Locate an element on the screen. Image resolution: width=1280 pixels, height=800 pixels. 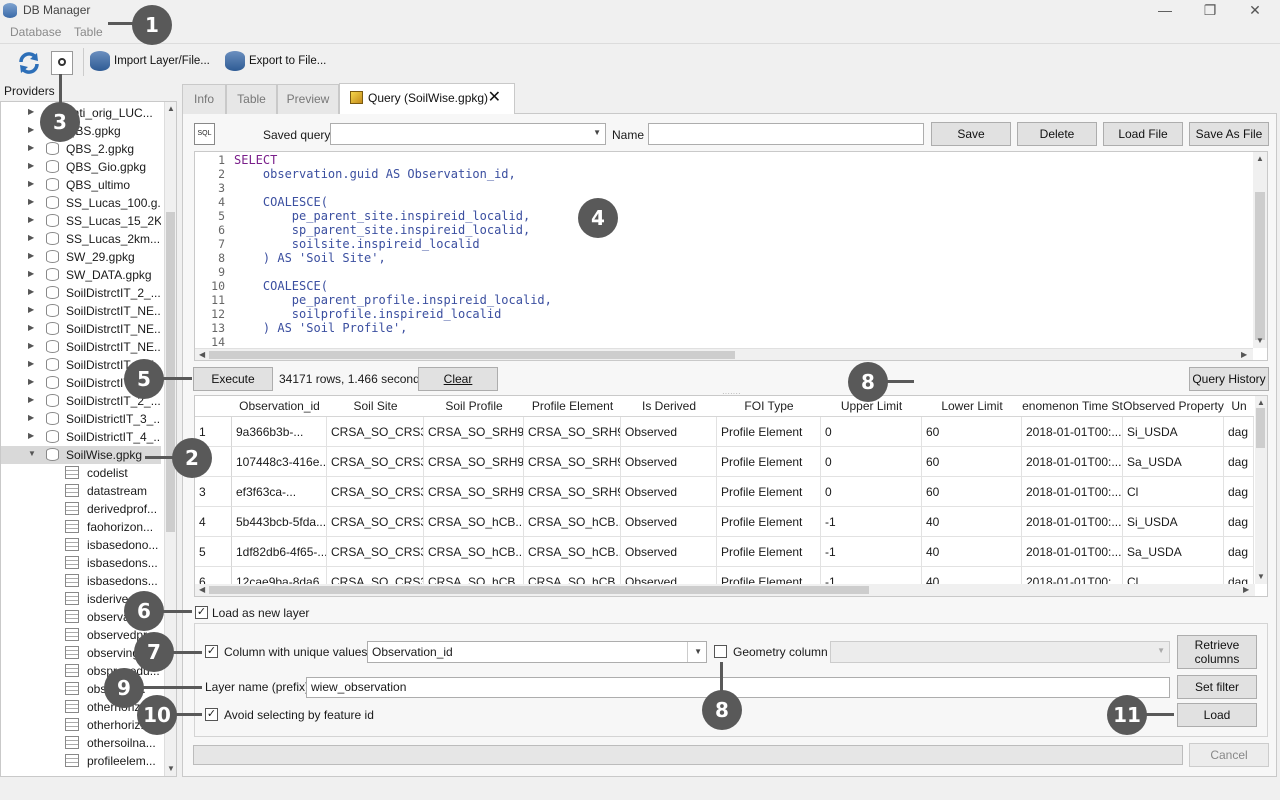
geometry-column-combo: ▼ is located at coordinates (1000, 652).